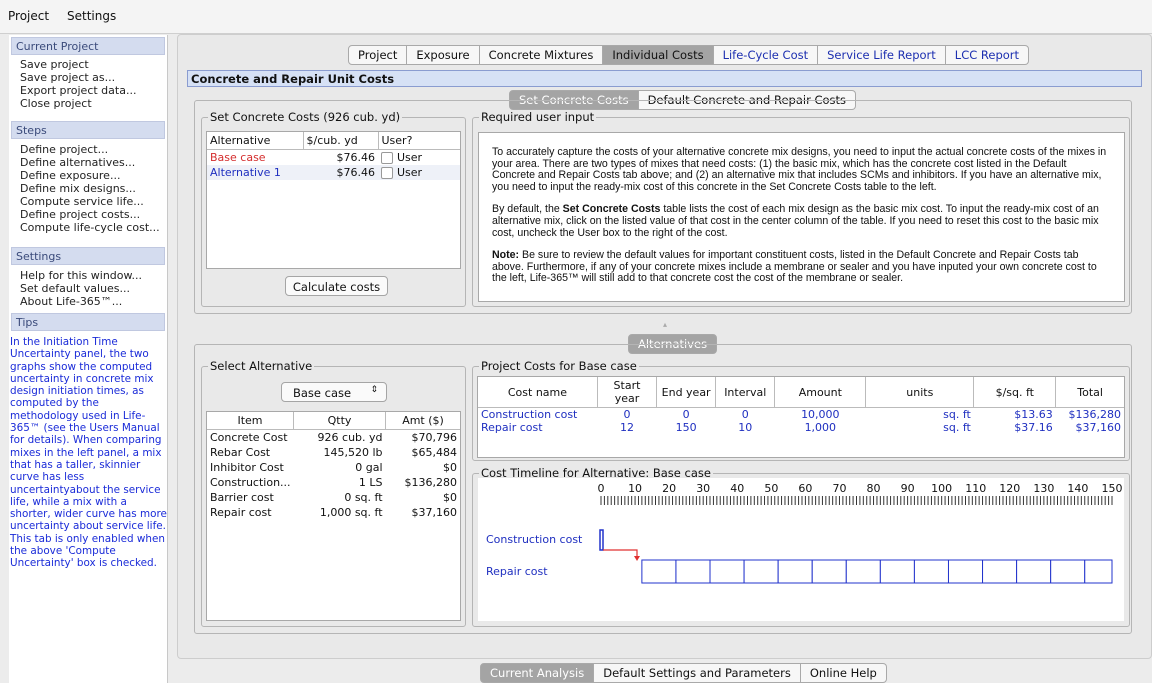  Describe the element at coordinates (537, 427) in the screenshot. I see `cost-cell: Repair cost` at that location.